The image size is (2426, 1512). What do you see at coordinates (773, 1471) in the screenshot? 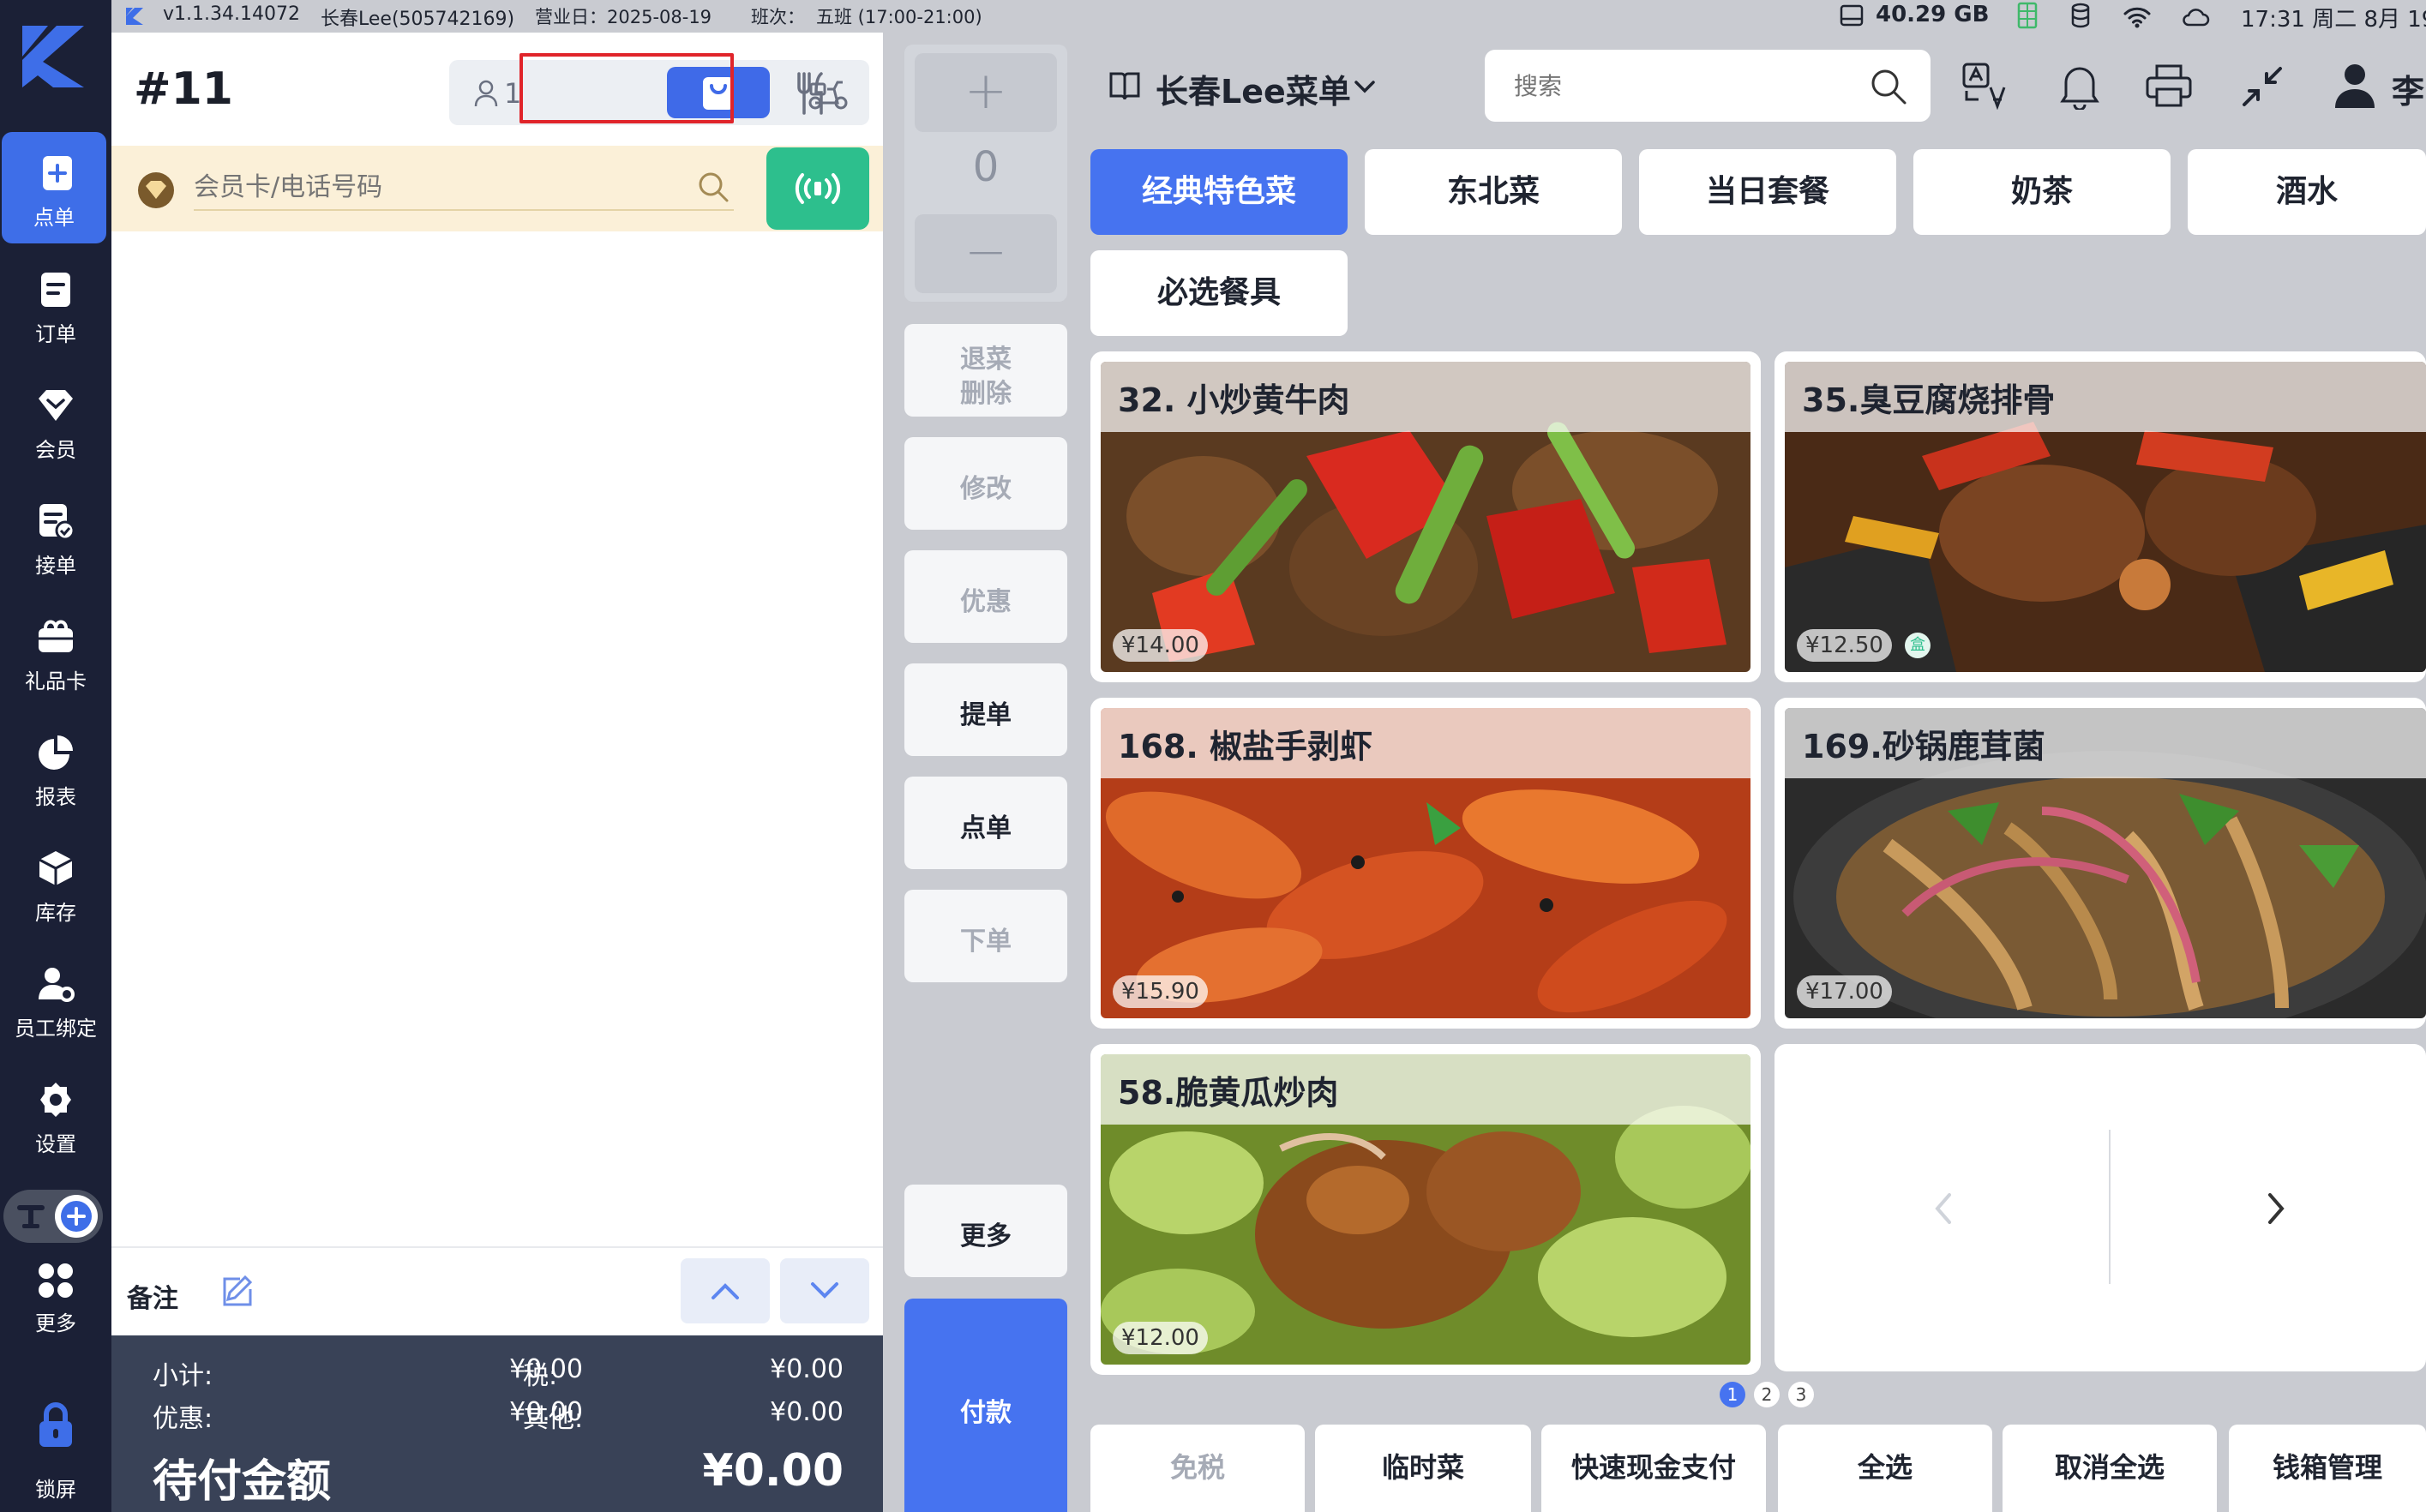
I see `amount-due-value: ¥0.00` at bounding box center [773, 1471].